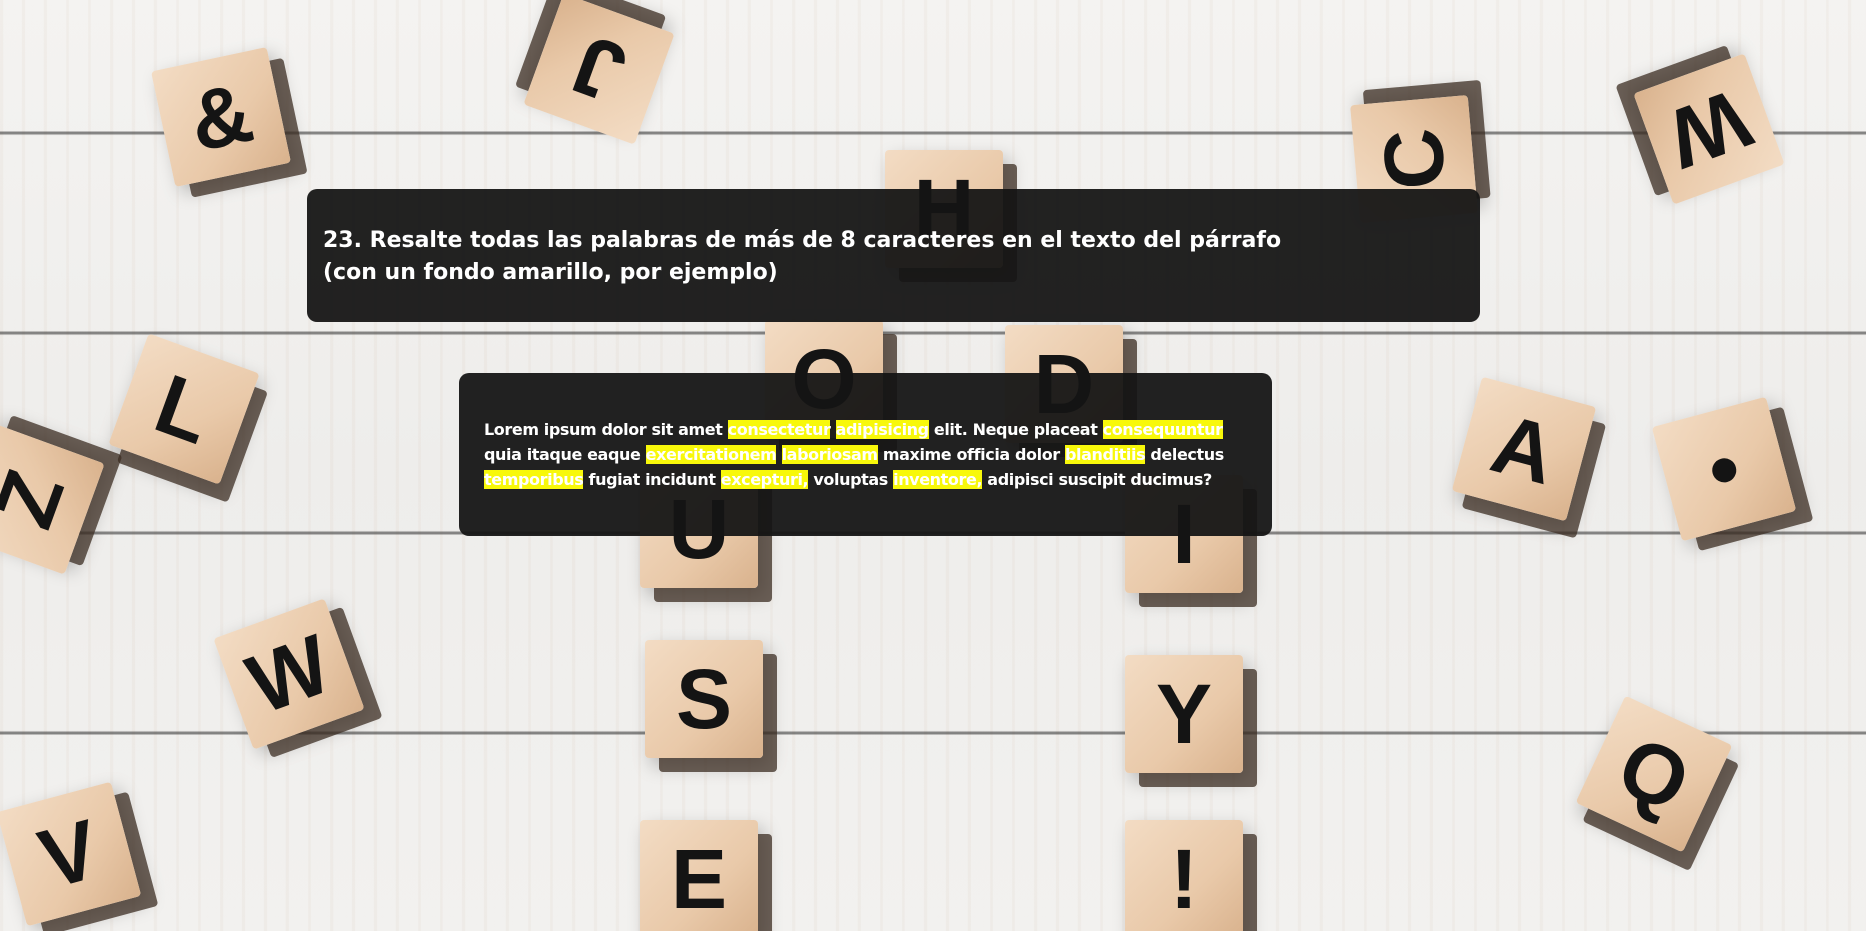 The width and height of the screenshot is (1866, 931). I want to click on word: officia, so click(983, 454).